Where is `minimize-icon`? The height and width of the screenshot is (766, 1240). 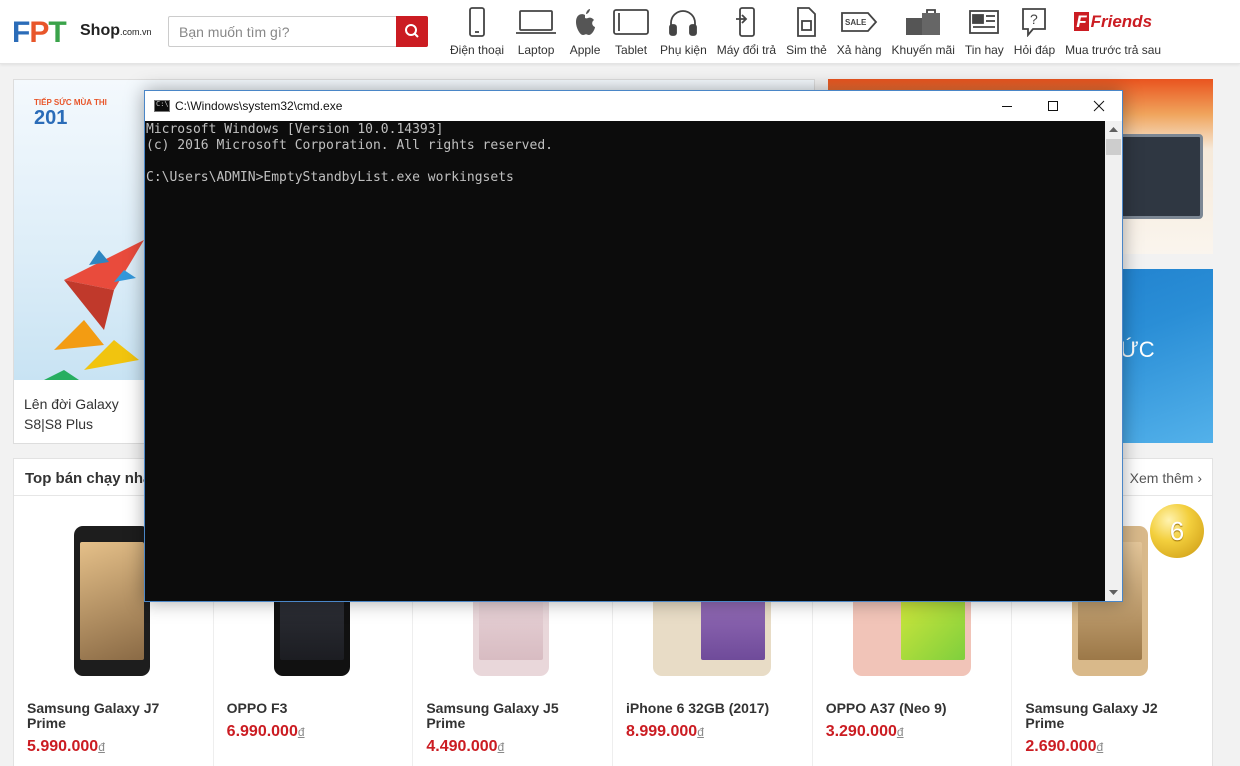
minimize-icon is located at coordinates (1007, 106).